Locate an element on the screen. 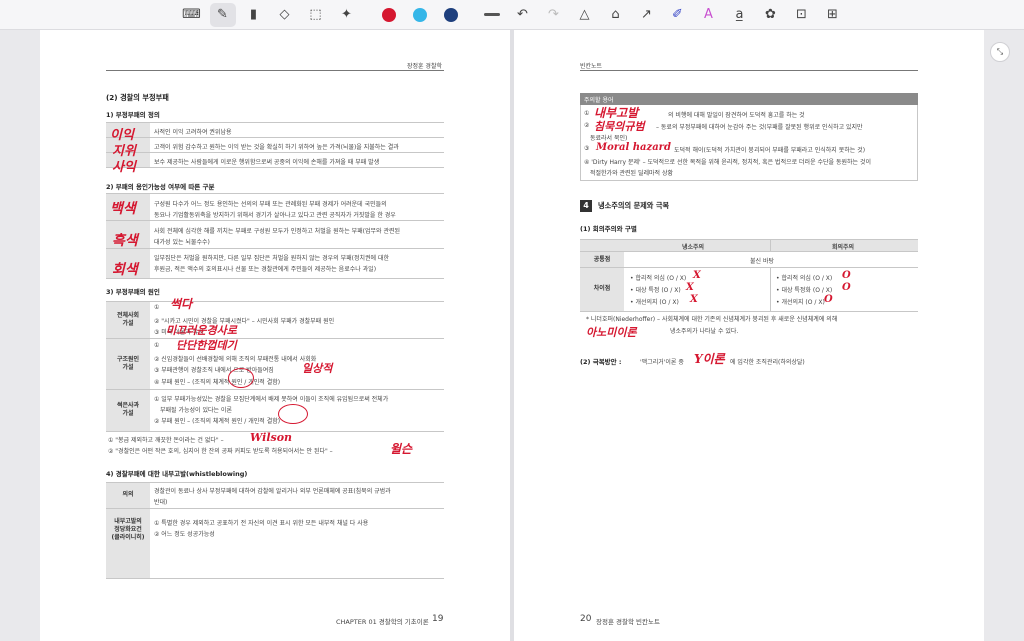  color-skyblue-swatch is located at coordinates (420, 15).